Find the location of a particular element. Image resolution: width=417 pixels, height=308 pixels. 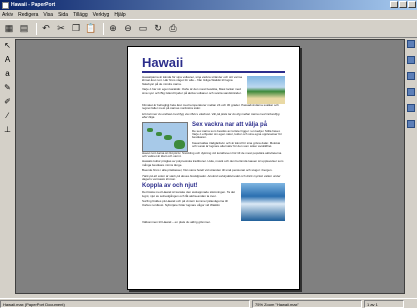

thumbnail-view-icon: ▦ is located at coordinates (9, 29).